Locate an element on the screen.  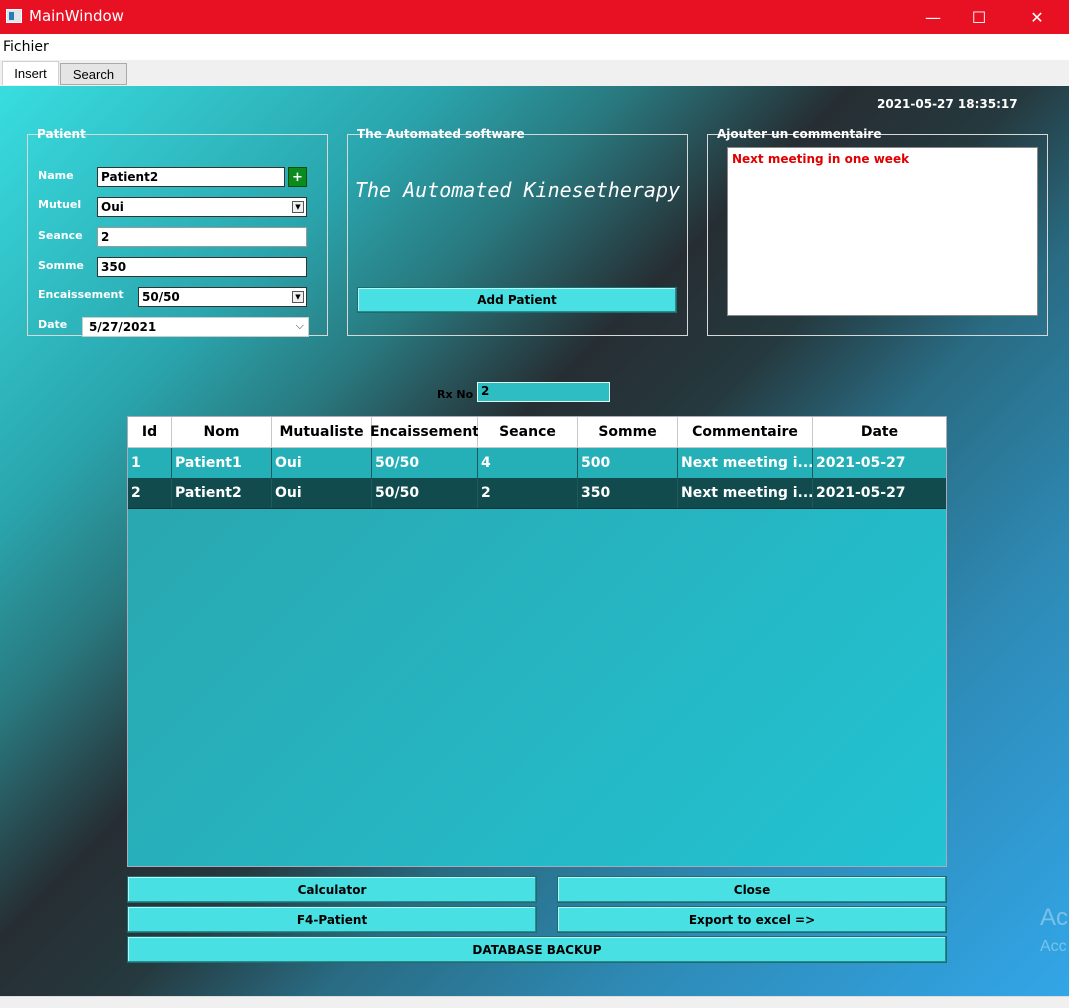
column-header-nom: Nom is located at coordinates (222, 432).